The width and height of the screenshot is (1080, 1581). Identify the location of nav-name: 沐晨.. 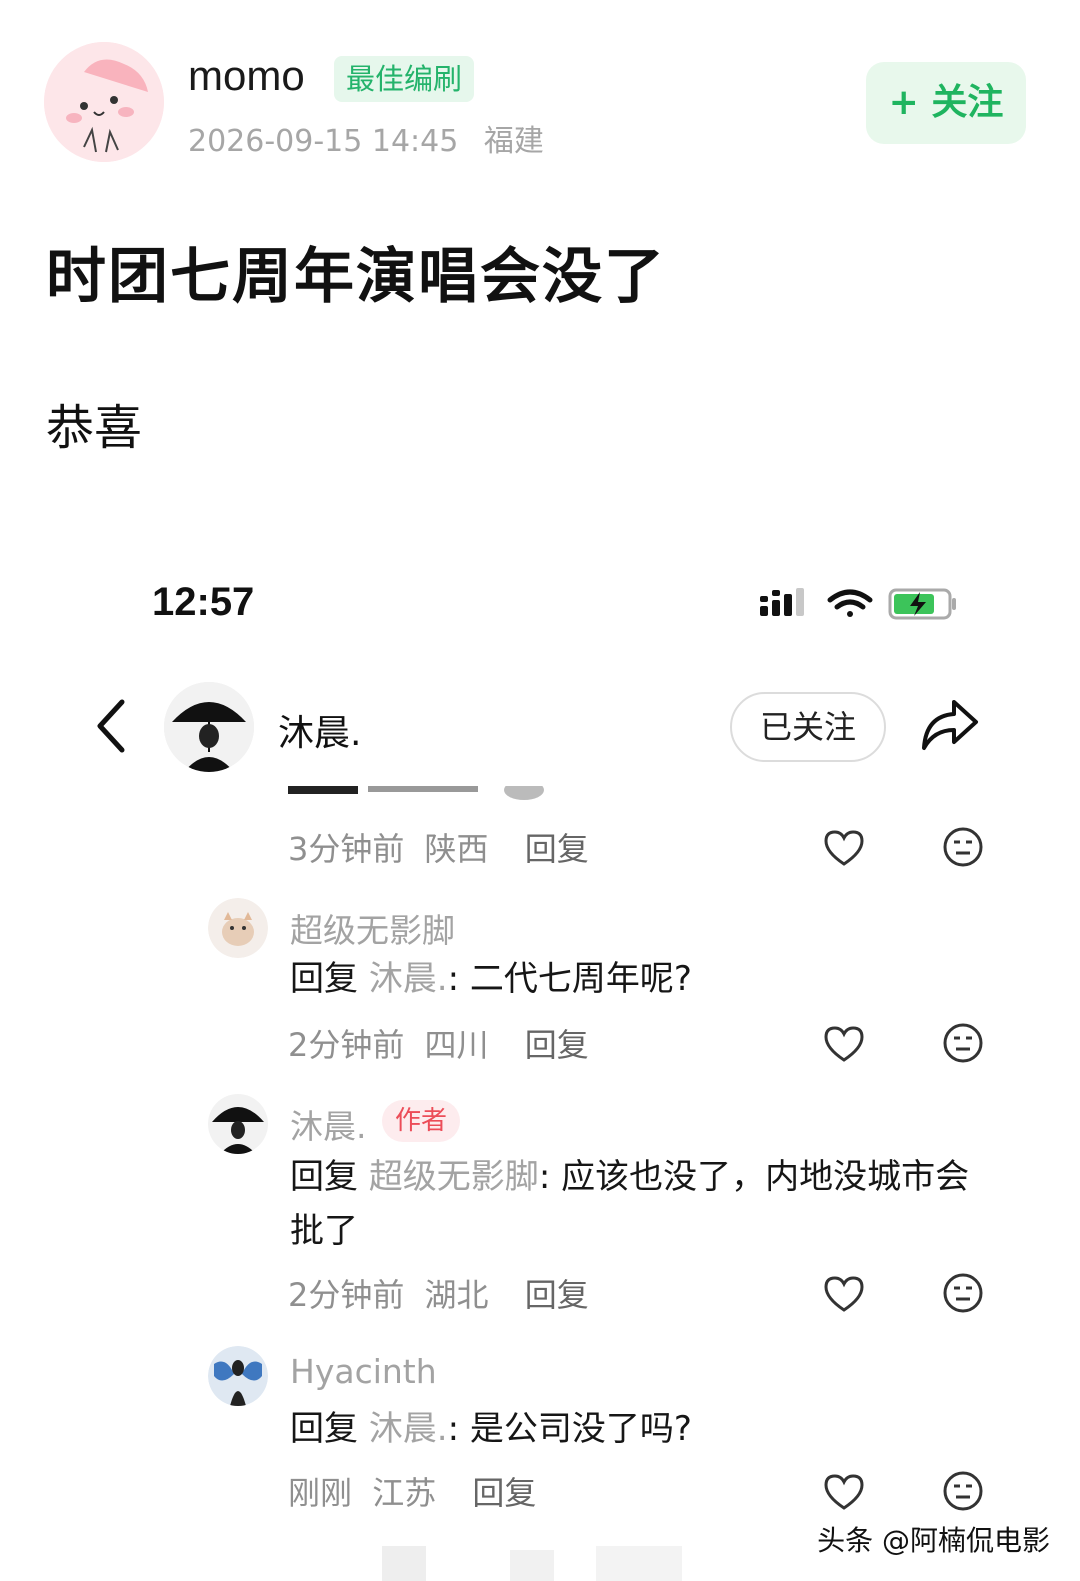
(319, 730).